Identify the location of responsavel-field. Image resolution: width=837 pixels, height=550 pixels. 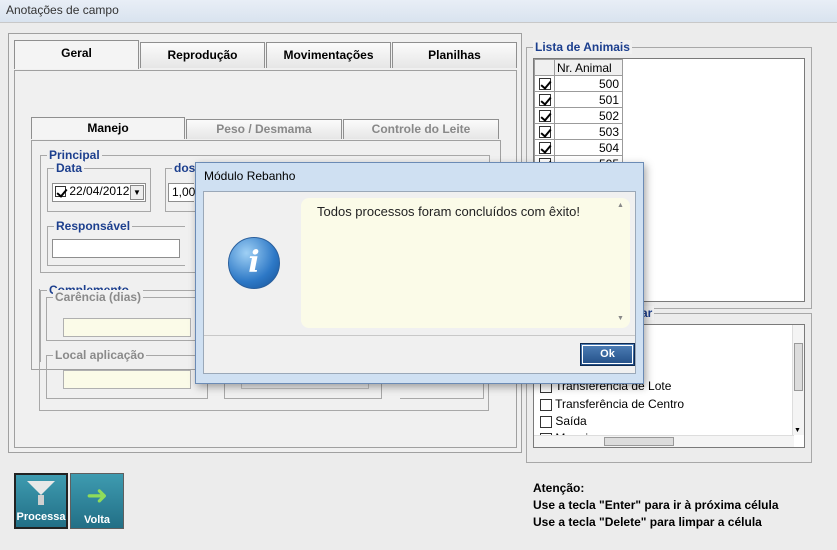
(116, 248).